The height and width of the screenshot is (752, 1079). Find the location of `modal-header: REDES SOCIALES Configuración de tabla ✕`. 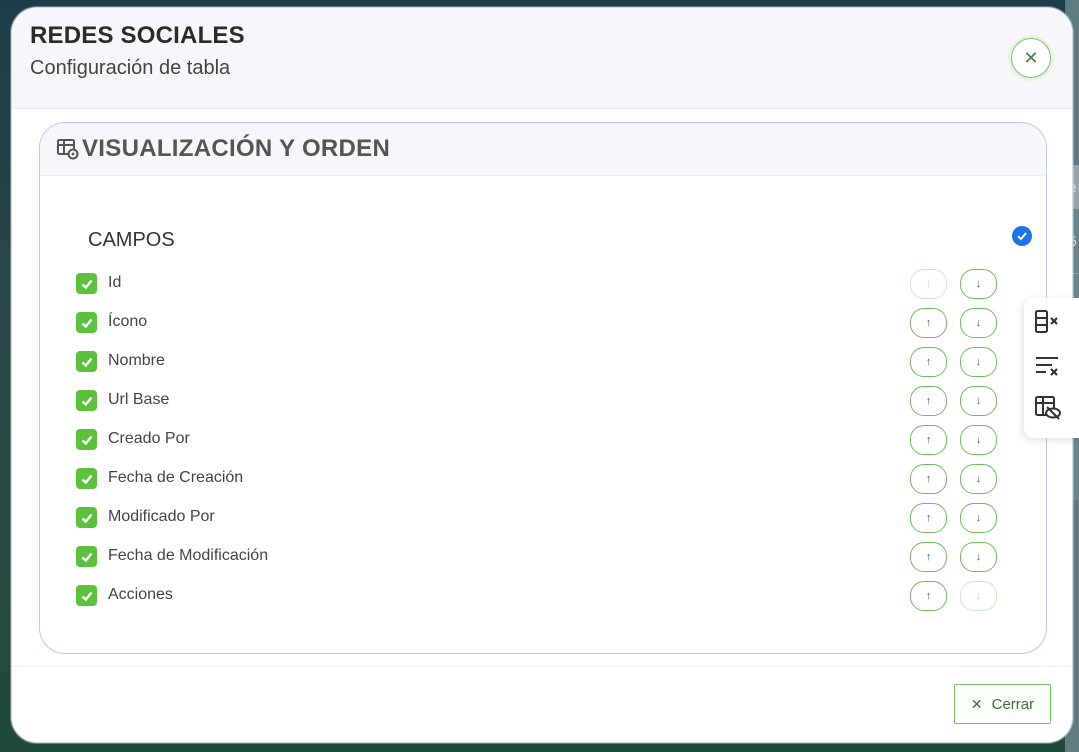

modal-header: REDES SOCIALES Configuración de tabla ✕ is located at coordinates (542, 58).